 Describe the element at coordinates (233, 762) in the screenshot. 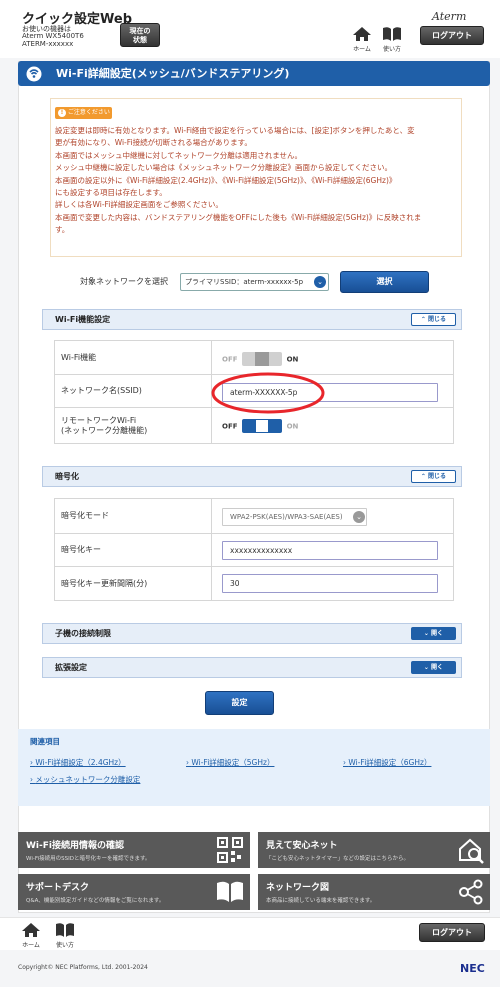

I see `related-link-label: Wi-Fi詳細設定（5GHz）` at that location.